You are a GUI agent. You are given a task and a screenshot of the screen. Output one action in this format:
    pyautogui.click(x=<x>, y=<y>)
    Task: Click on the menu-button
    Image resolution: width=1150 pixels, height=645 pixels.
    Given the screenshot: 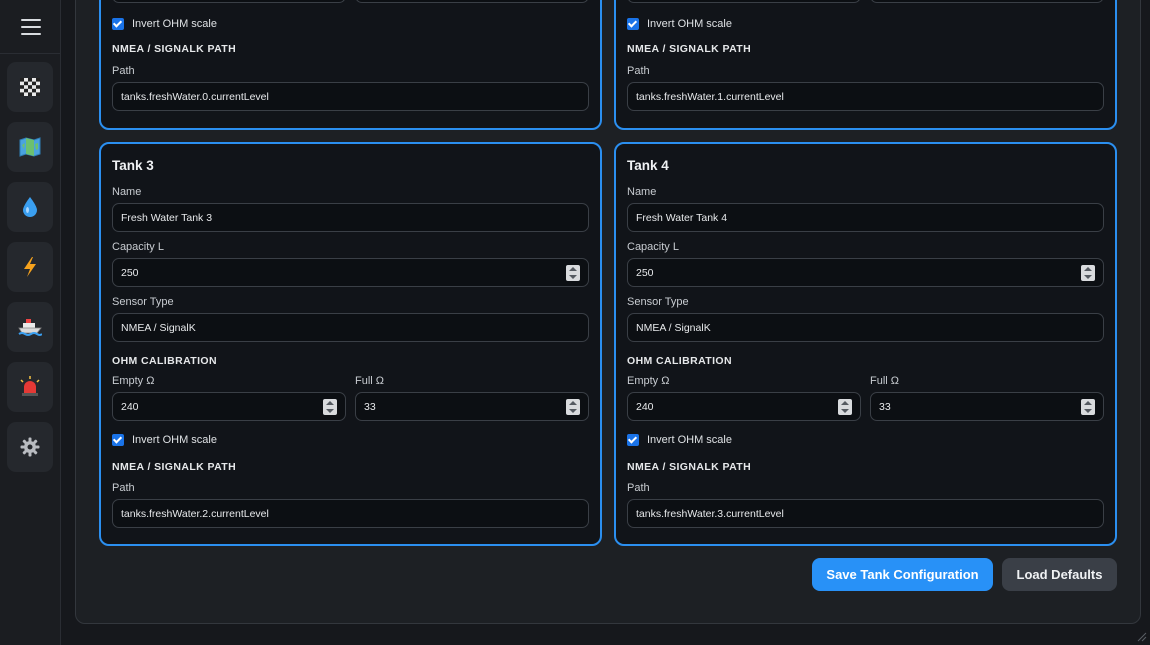 What is the action you would take?
    pyautogui.click(x=30, y=27)
    